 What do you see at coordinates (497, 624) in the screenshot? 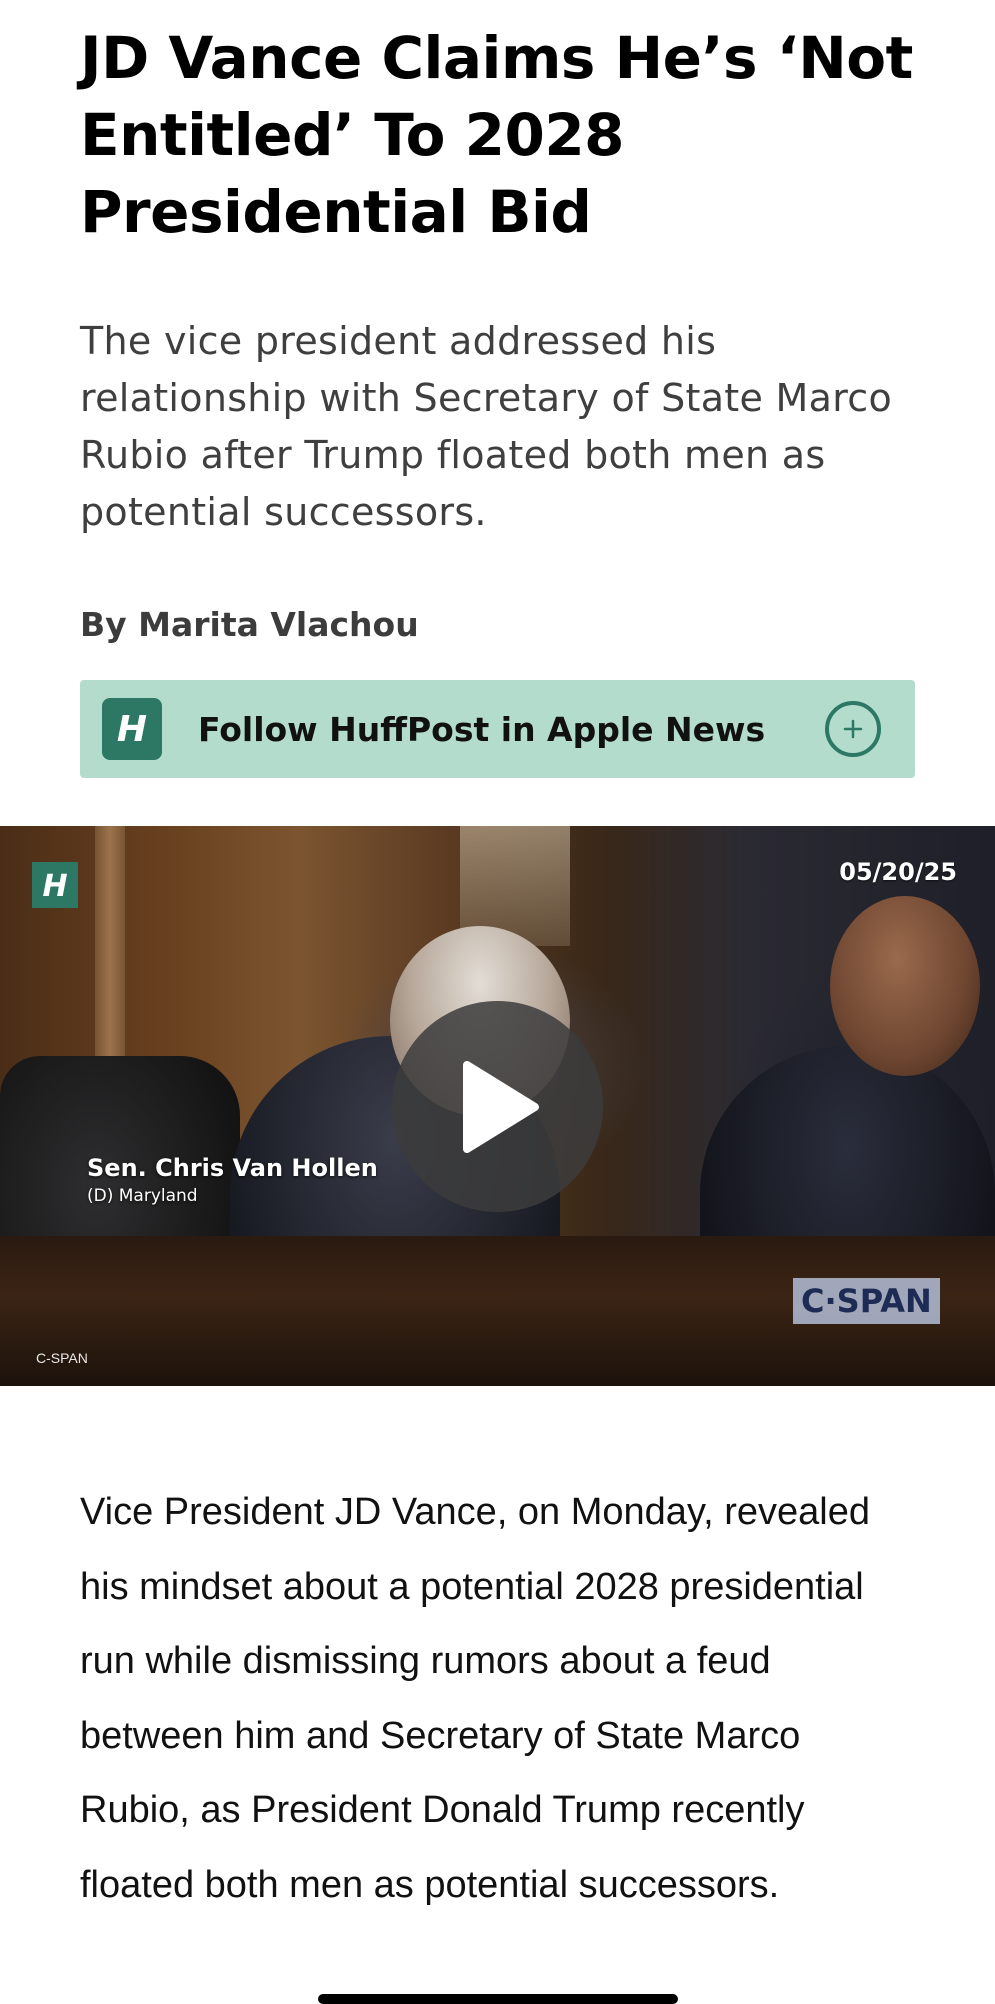
I see `article-byline: By Marita Vlachou` at bounding box center [497, 624].